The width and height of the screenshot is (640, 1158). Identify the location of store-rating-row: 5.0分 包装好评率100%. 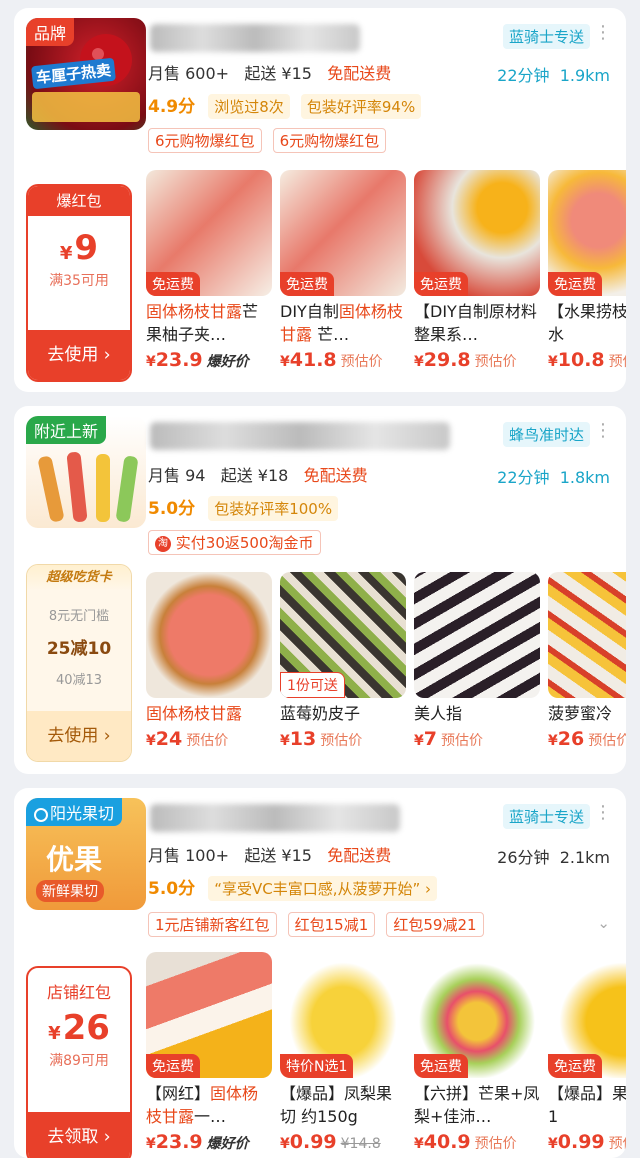
(246, 507).